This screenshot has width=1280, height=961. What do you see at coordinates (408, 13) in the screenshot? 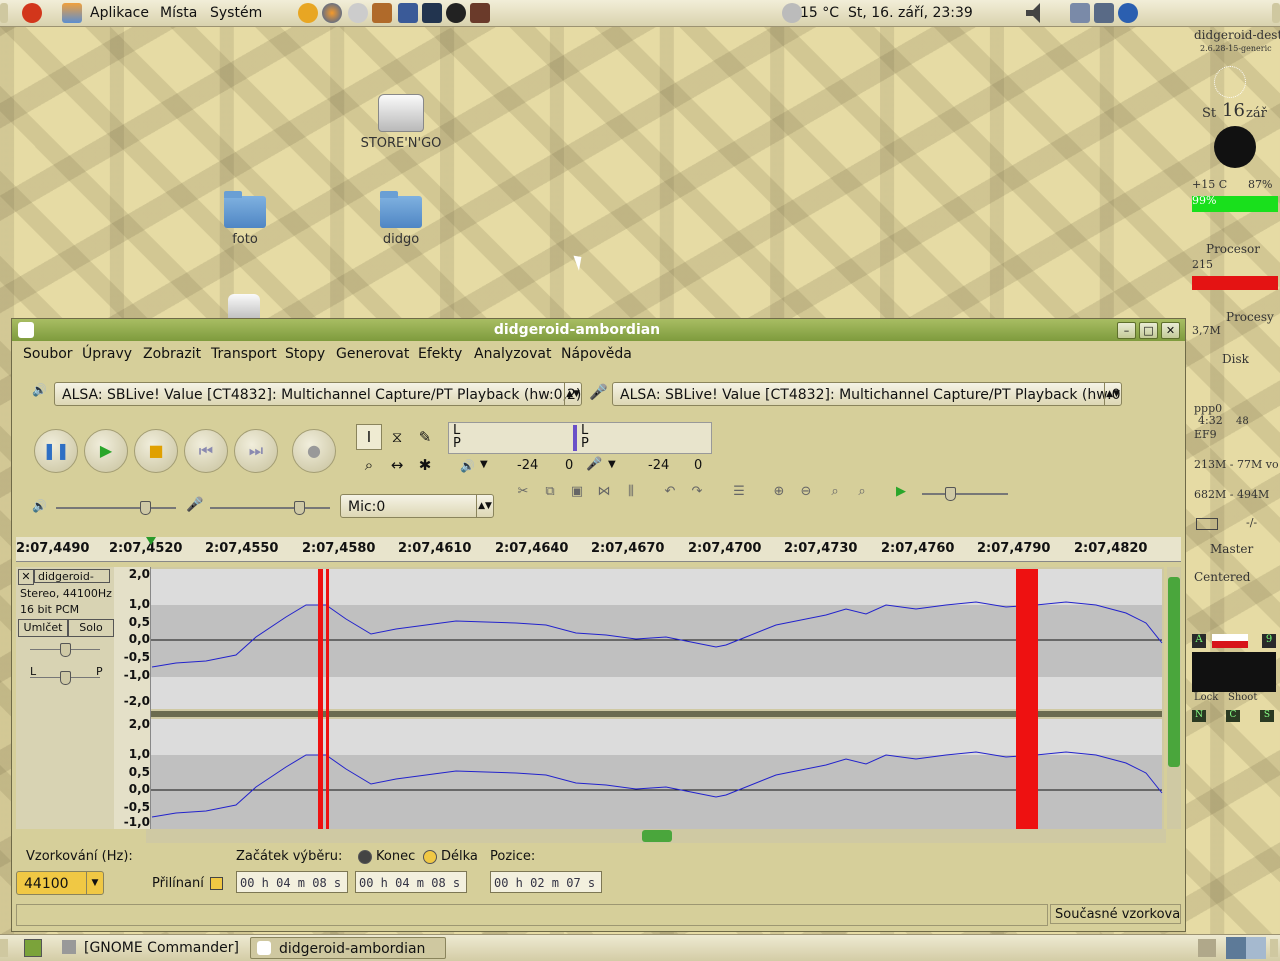
I see `calculator-icon` at bounding box center [408, 13].